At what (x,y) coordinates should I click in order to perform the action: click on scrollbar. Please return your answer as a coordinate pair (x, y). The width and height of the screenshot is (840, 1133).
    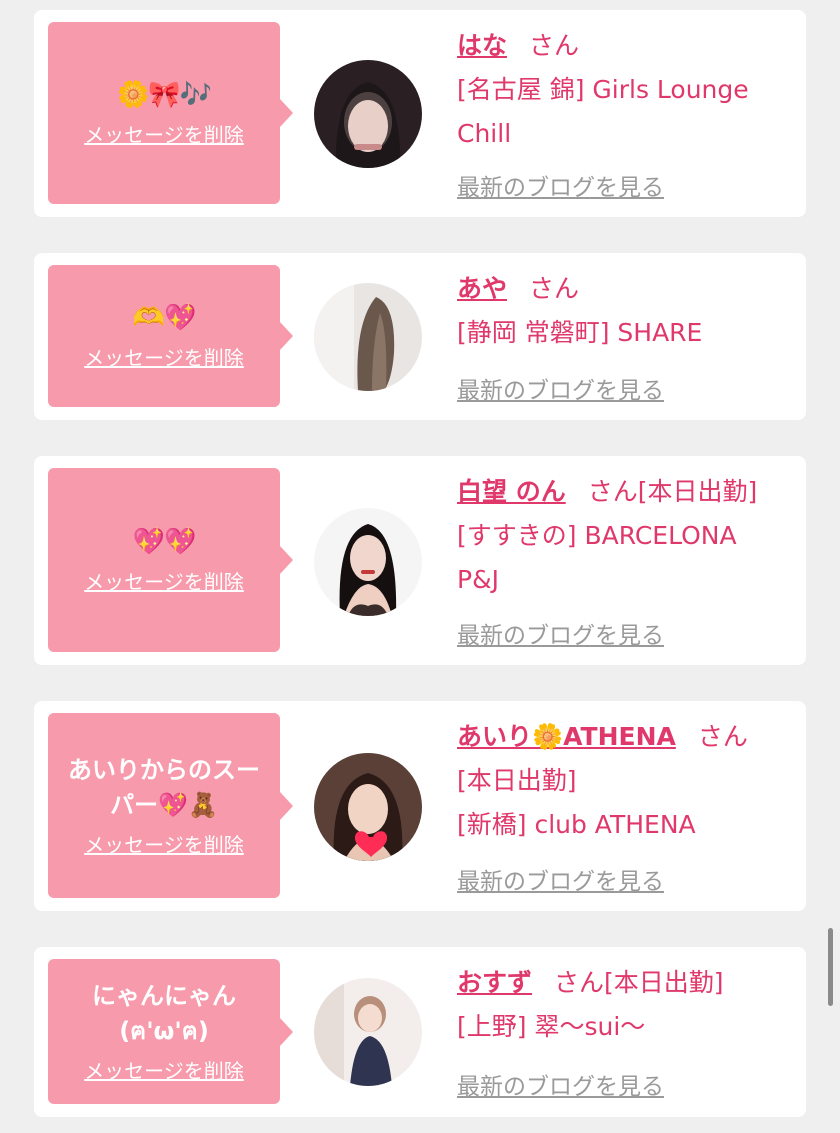
    Looking at the image, I should click on (830, 967).